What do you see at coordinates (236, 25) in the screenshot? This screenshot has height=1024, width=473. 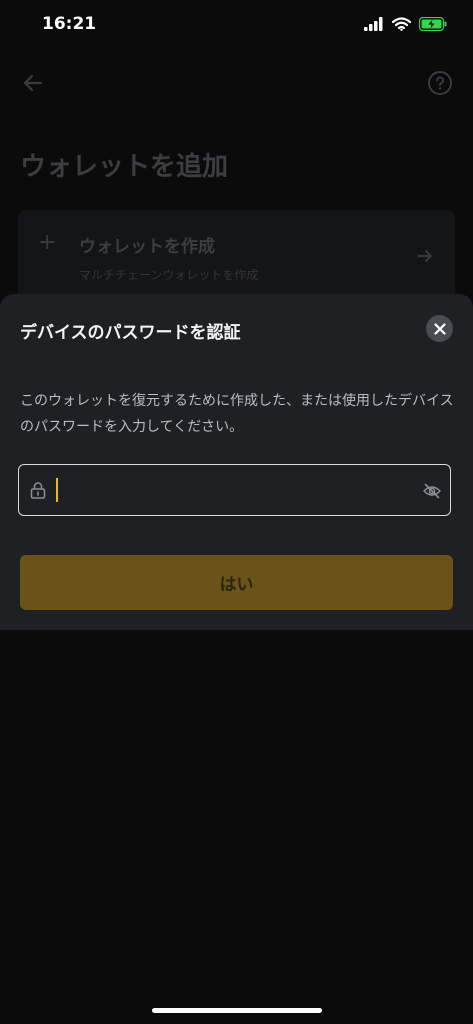 I see `status-bar: 16:21` at bounding box center [236, 25].